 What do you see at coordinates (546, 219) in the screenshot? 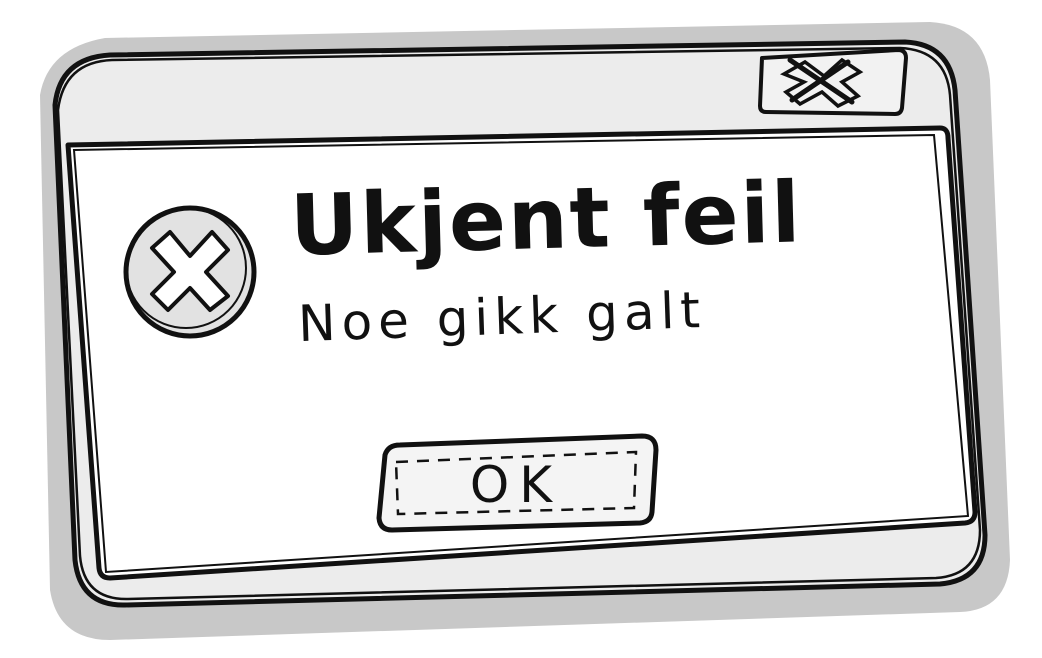
I see `dialog-title: Ukjent feil` at bounding box center [546, 219].